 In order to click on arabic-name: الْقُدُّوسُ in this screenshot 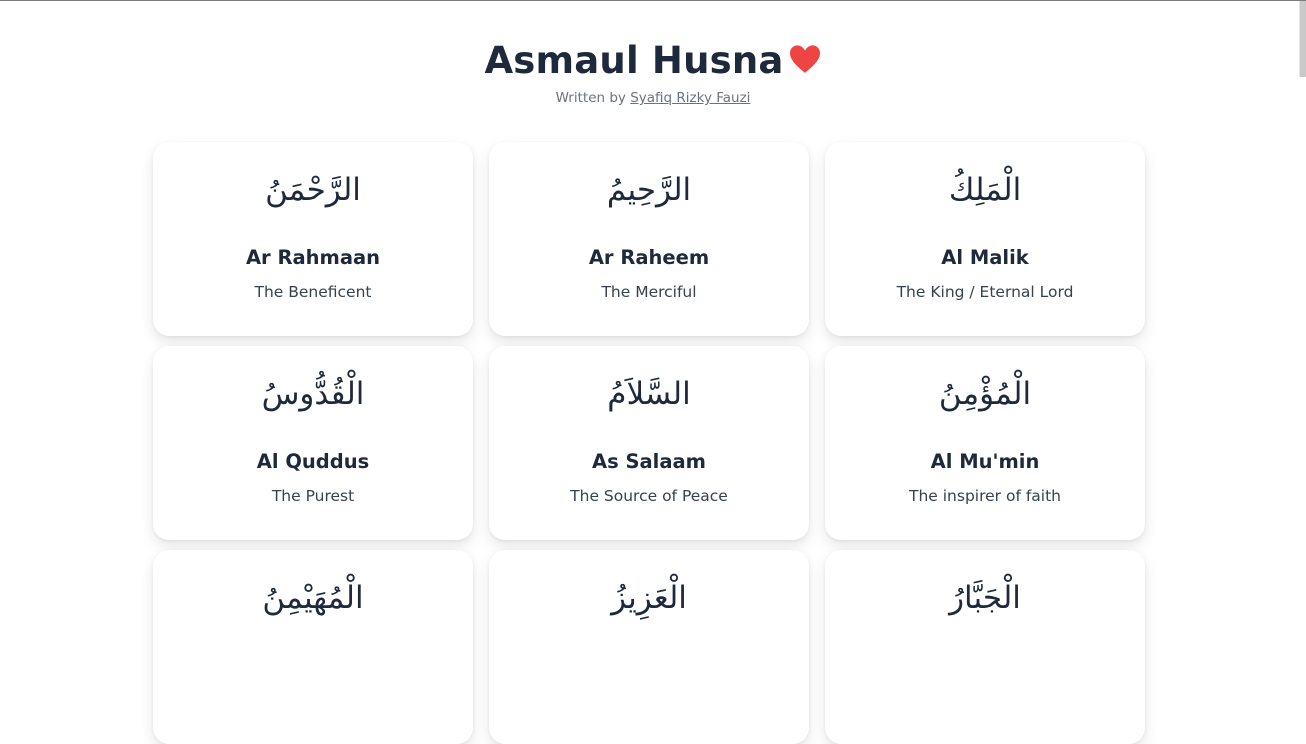, I will do `click(313, 394)`.